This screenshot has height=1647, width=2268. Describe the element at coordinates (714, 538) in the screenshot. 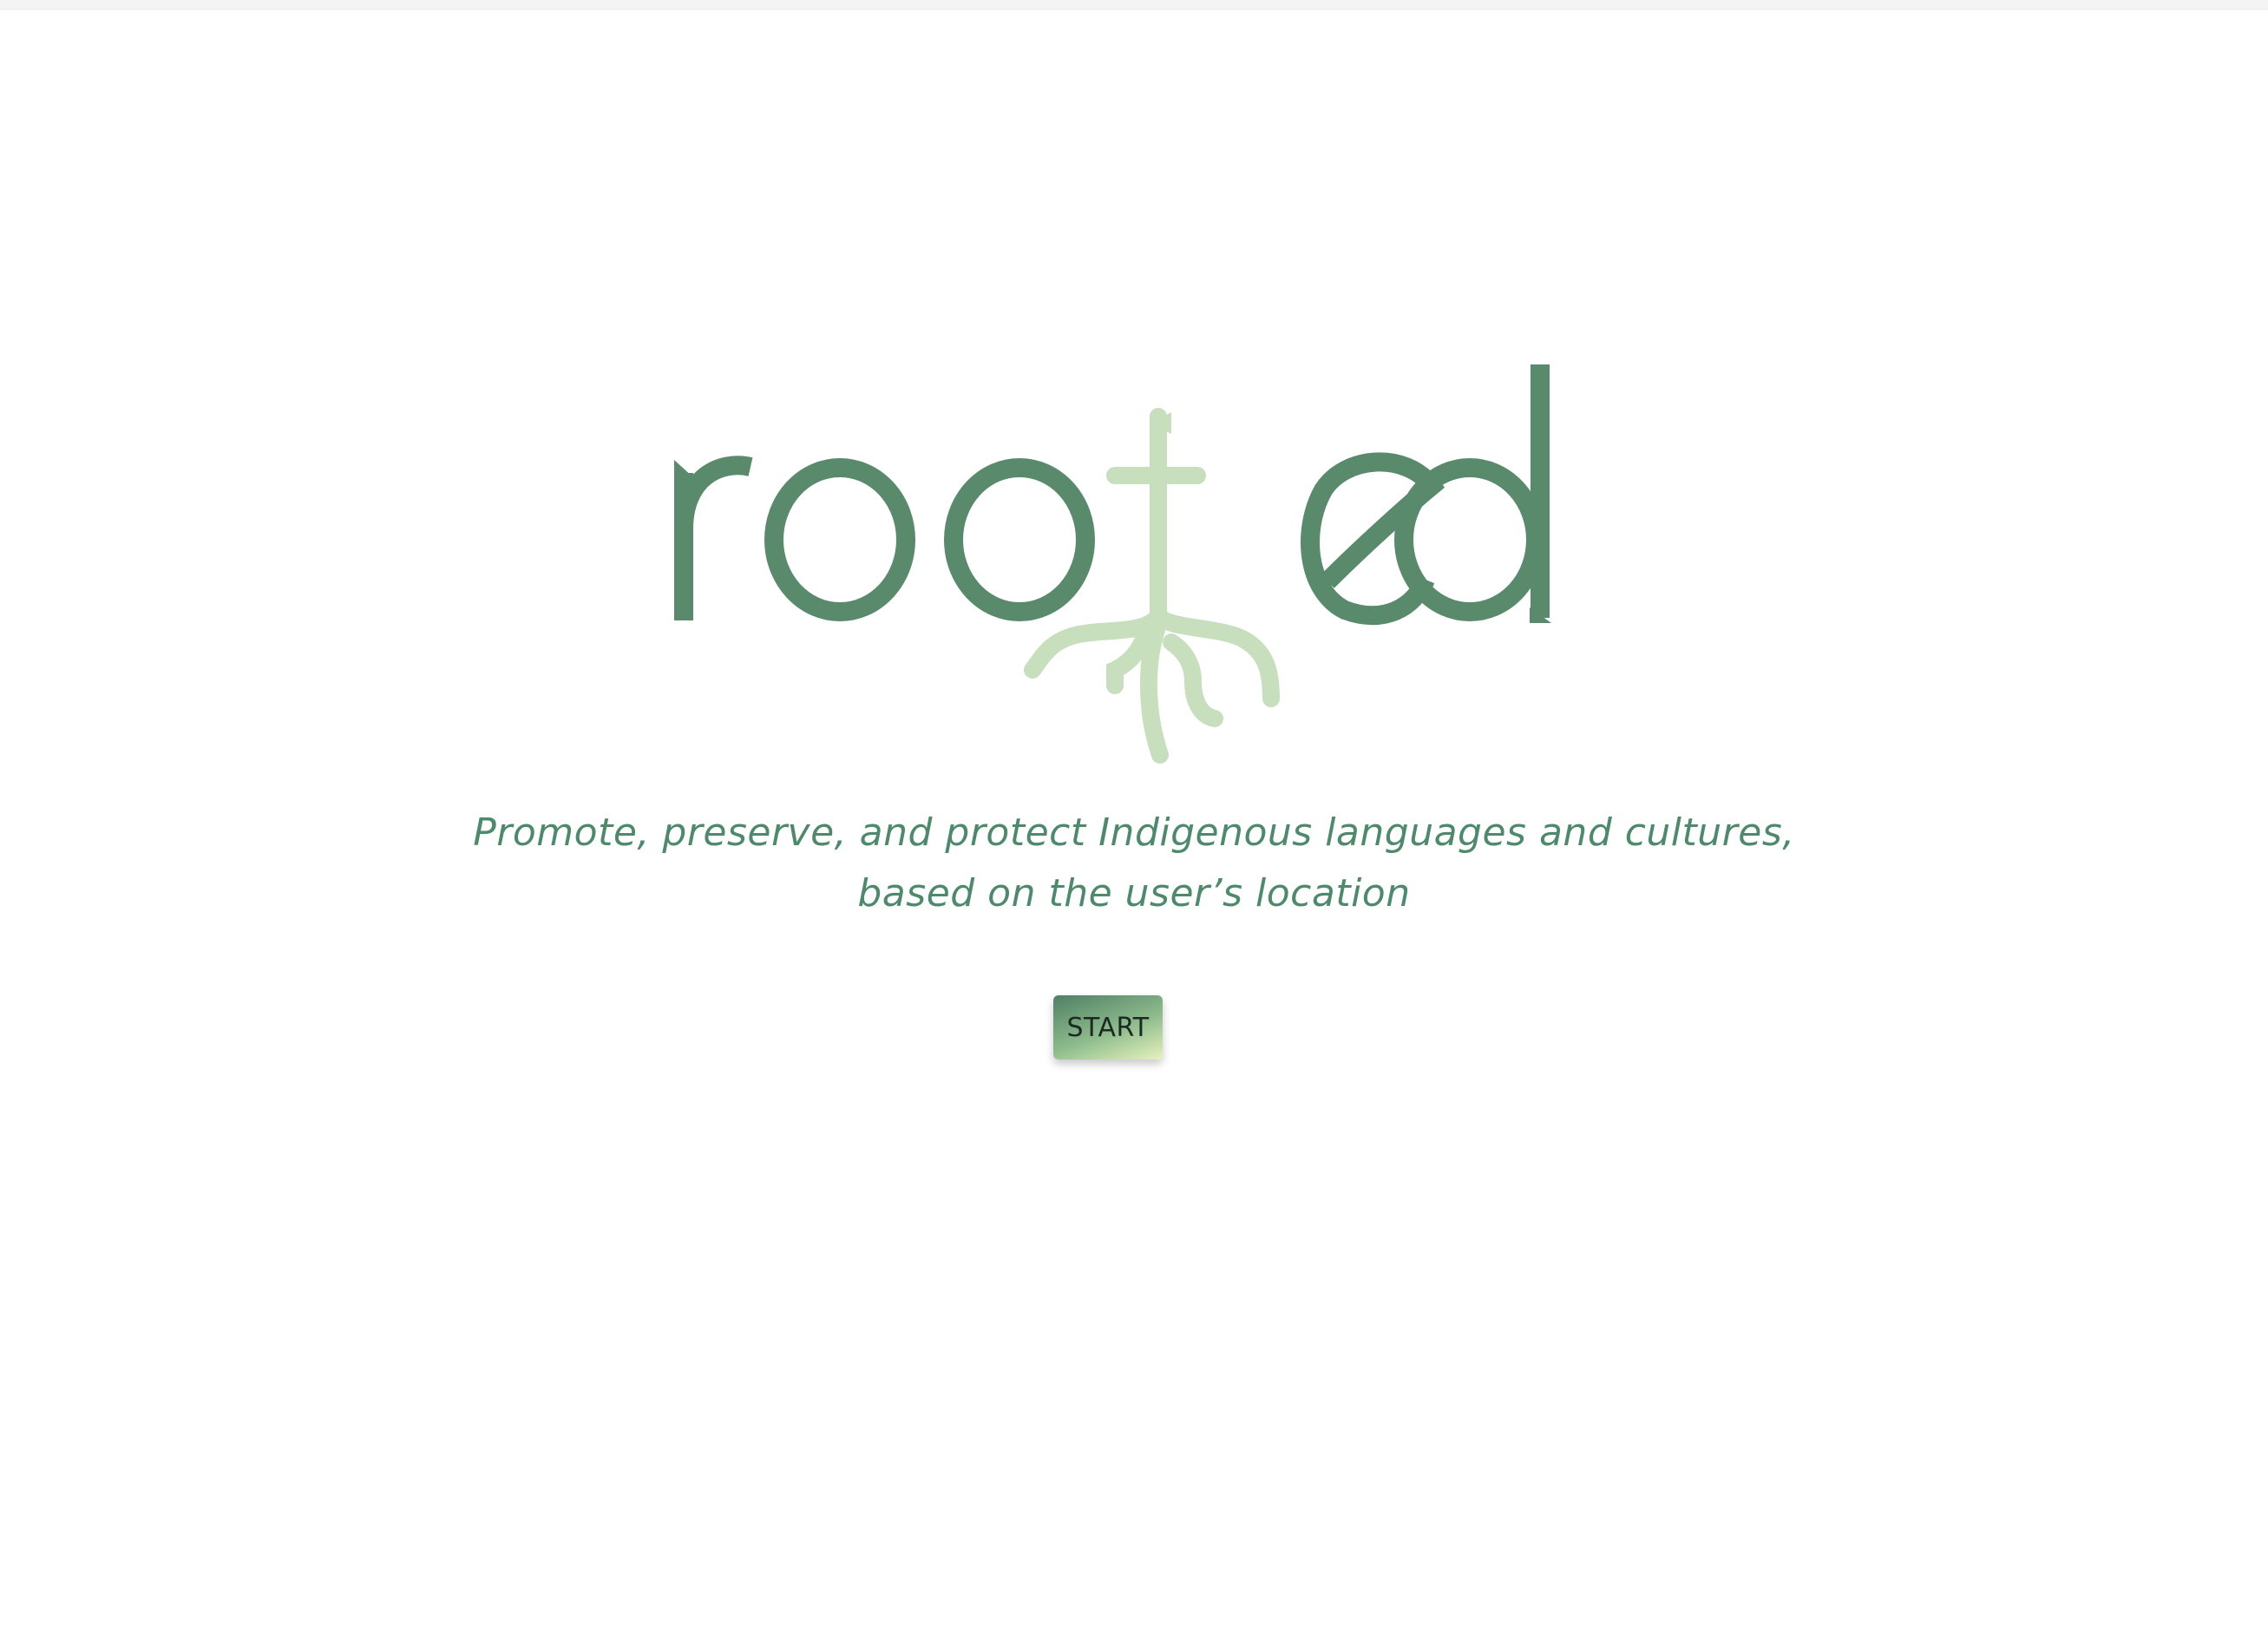

I see `logo-letter-r` at that location.